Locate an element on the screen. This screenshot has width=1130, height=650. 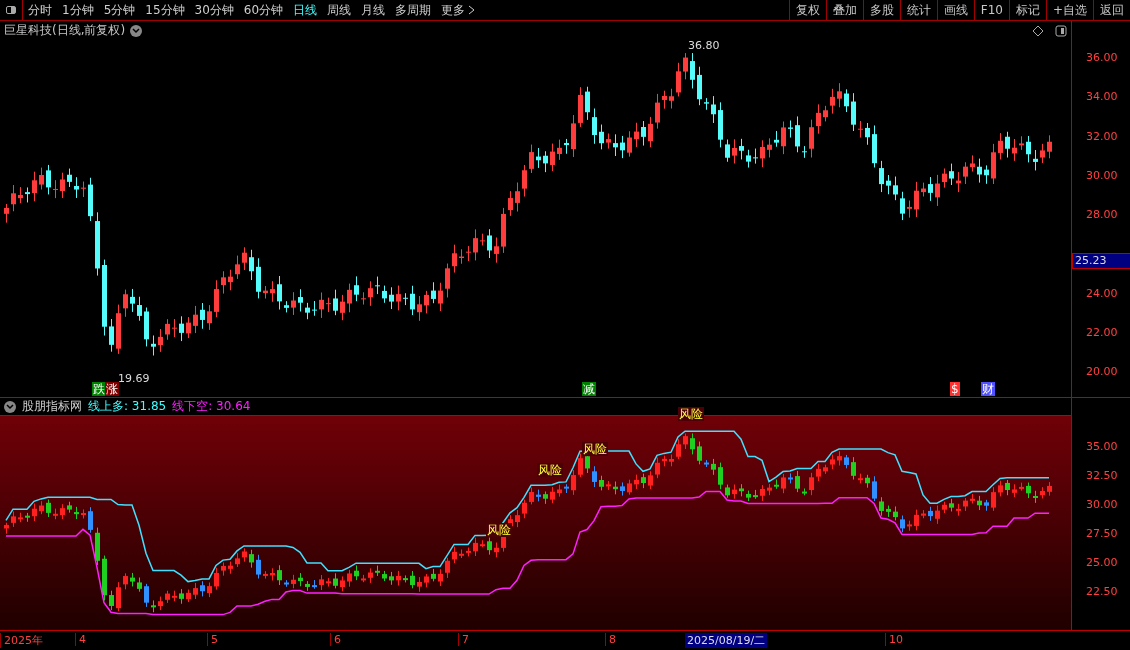
price-tick: 32.00 is located at coordinates (1102, 136).